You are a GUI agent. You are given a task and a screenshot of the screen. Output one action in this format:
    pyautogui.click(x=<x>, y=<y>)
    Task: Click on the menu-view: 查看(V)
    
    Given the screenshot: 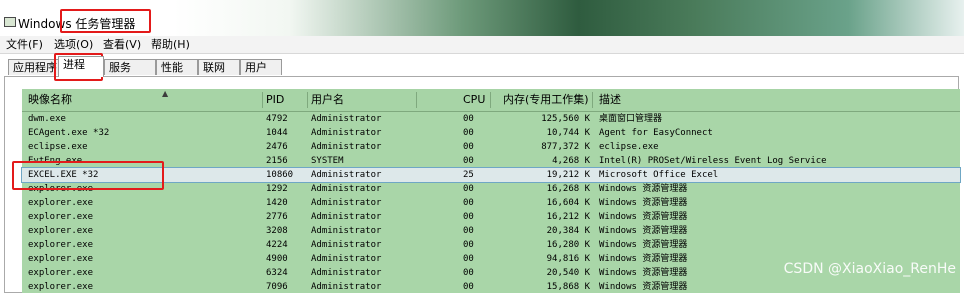 What is the action you would take?
    pyautogui.click(x=122, y=44)
    